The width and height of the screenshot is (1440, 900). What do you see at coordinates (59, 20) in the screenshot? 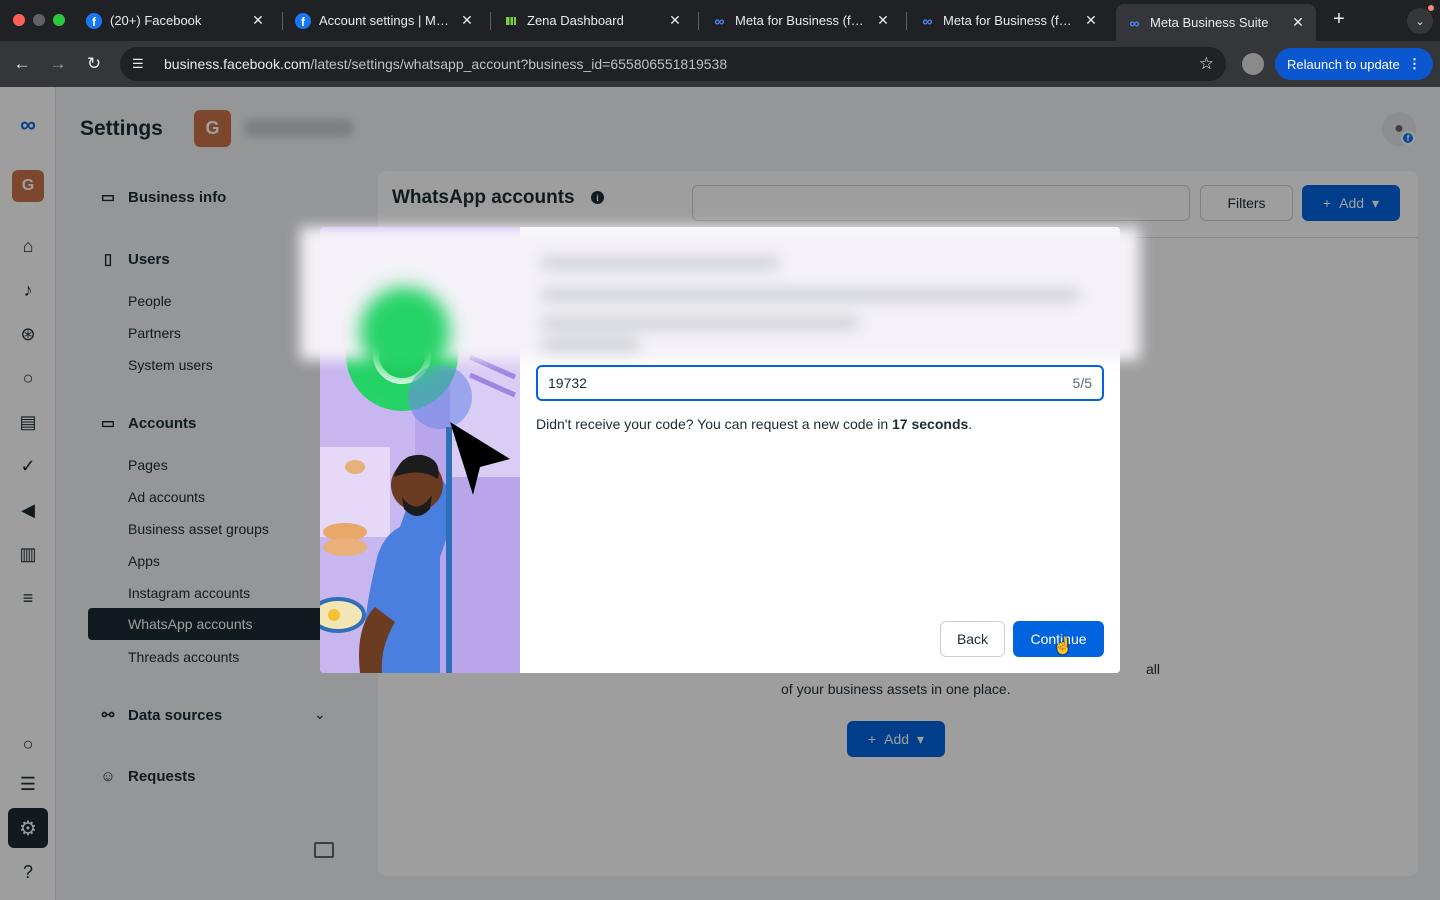
I see `maximize-window-button` at bounding box center [59, 20].